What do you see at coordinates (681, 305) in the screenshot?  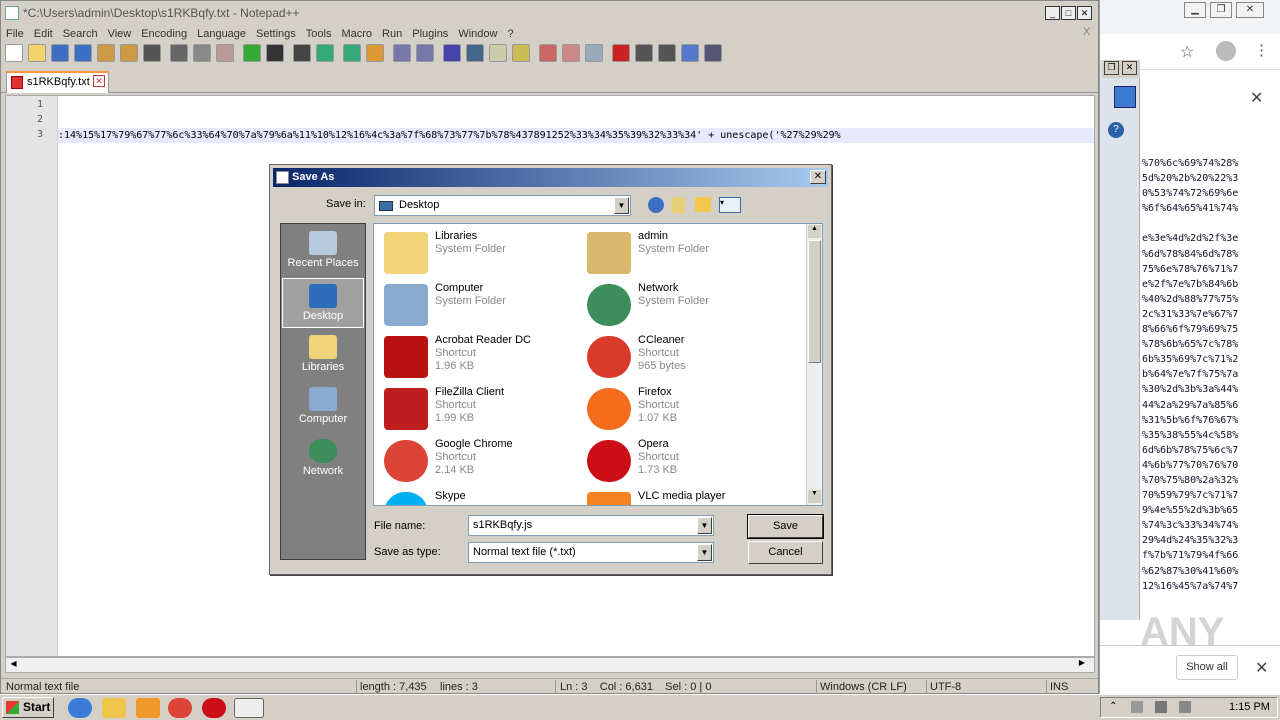 I see `file-item-network: Network System Folder` at bounding box center [681, 305].